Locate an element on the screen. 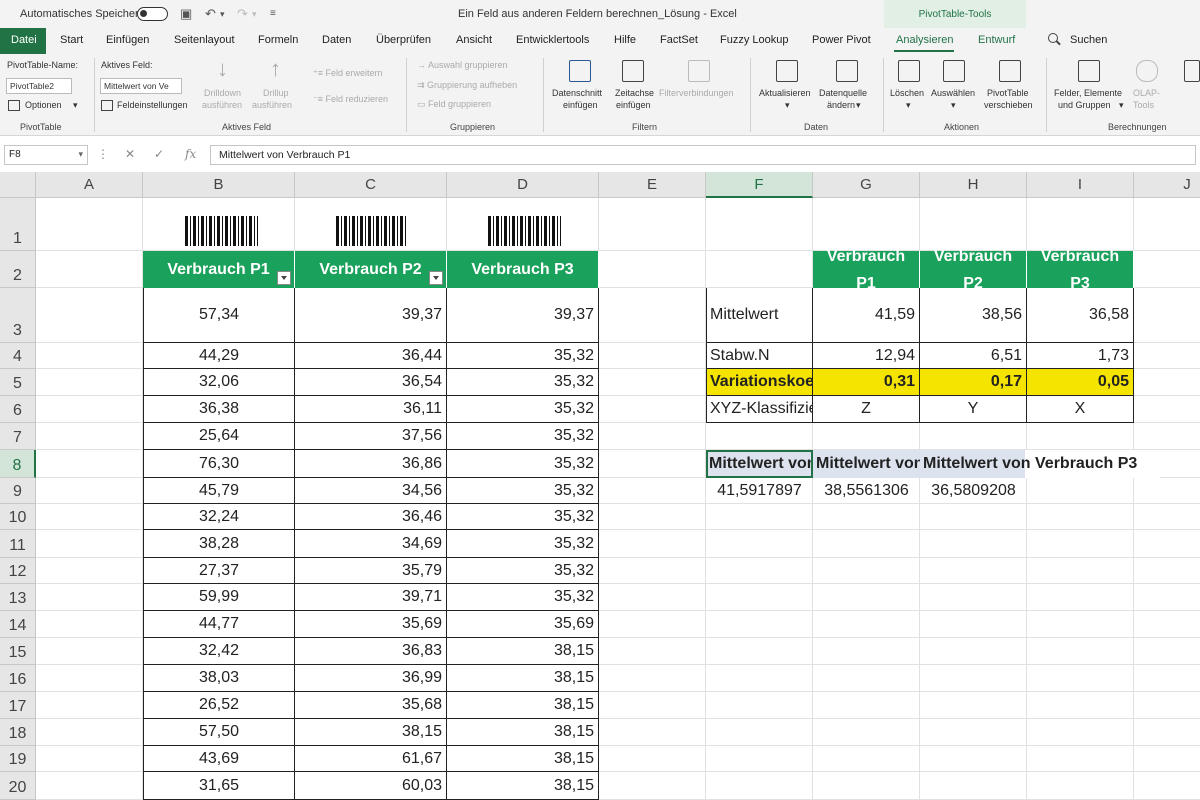 This screenshot has height=800, width=1200. select-dropdown-icon: ▾ is located at coordinates (953, 105).